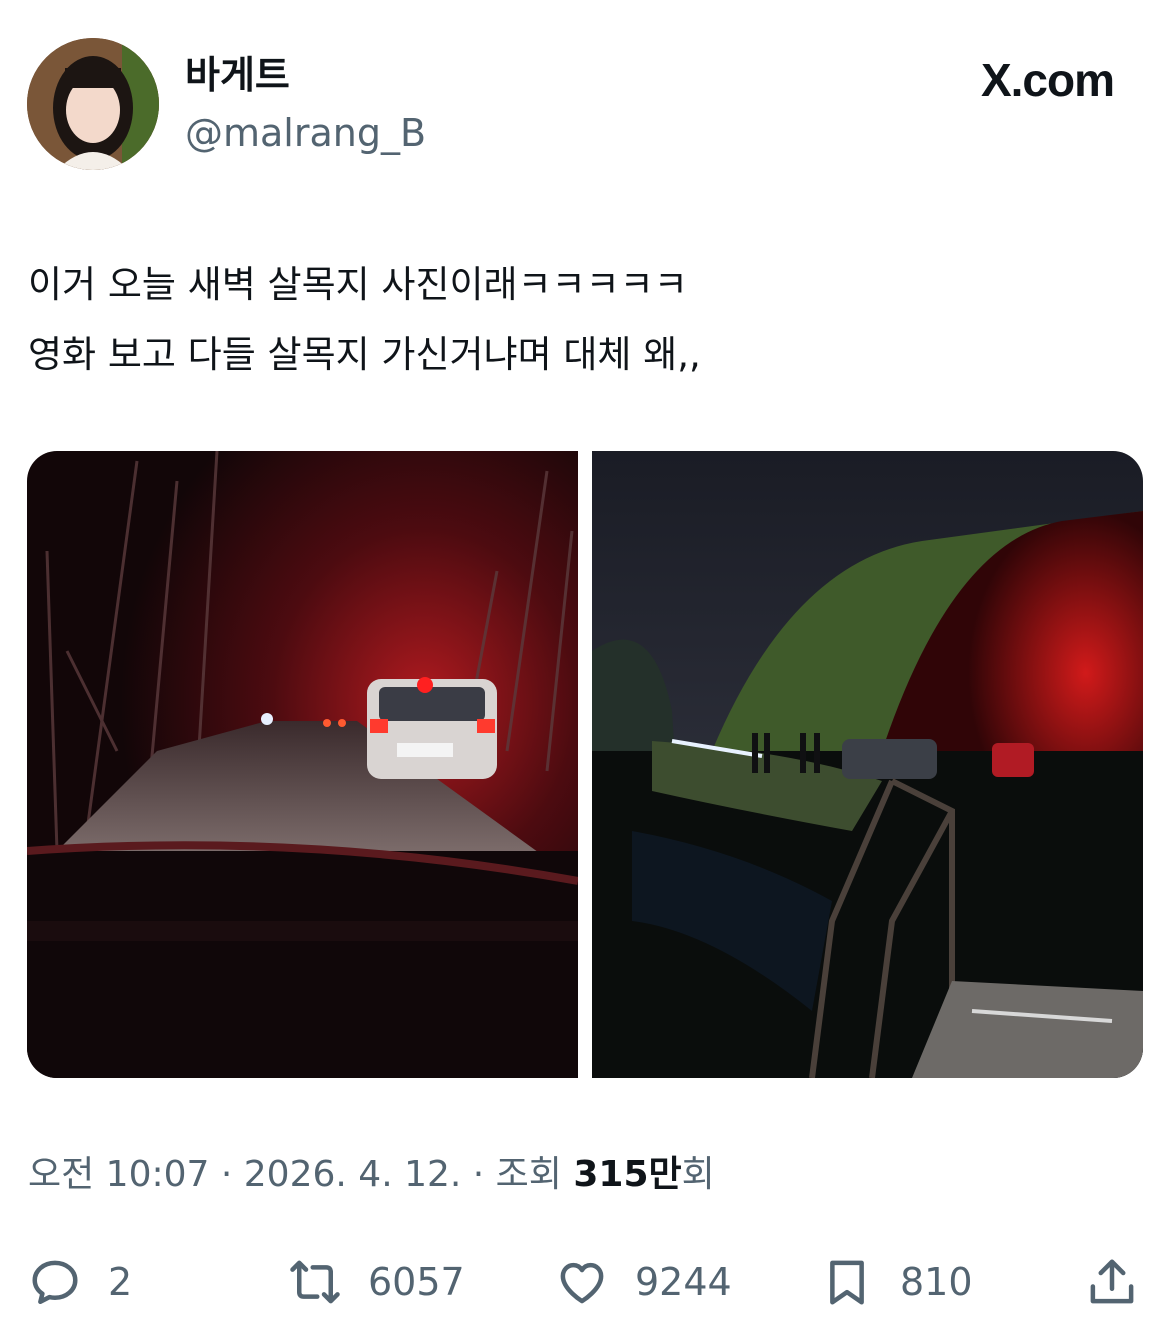 The height and width of the screenshot is (1343, 1170). I want to click on avatar, so click(93, 104).